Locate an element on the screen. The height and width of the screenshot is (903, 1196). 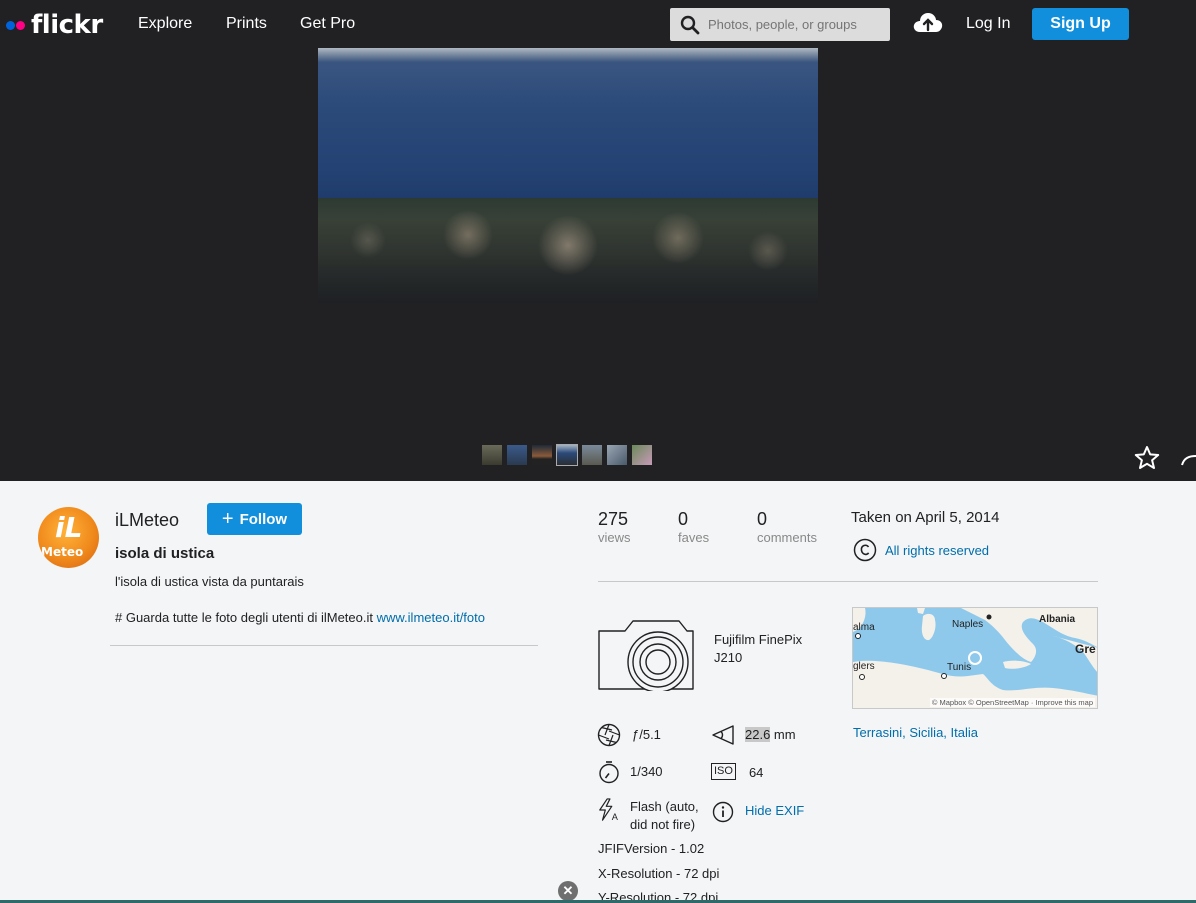
close-button: ✕ is located at coordinates (568, 891).